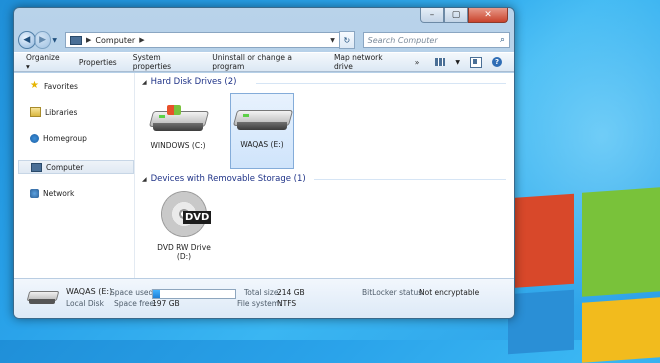 This screenshot has width=660, height=363. Describe the element at coordinates (34, 138) in the screenshot. I see `homegroup-icon` at that location.